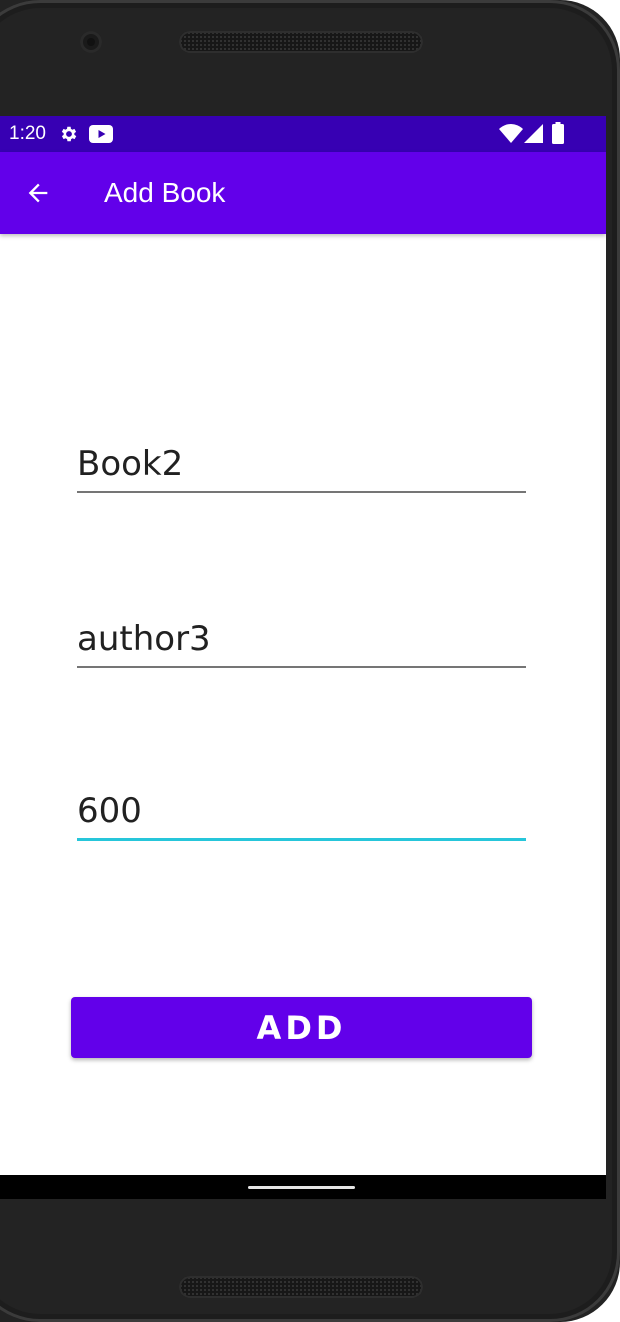 The image size is (620, 1322). What do you see at coordinates (511, 133) in the screenshot?
I see `wifi-icon` at bounding box center [511, 133].